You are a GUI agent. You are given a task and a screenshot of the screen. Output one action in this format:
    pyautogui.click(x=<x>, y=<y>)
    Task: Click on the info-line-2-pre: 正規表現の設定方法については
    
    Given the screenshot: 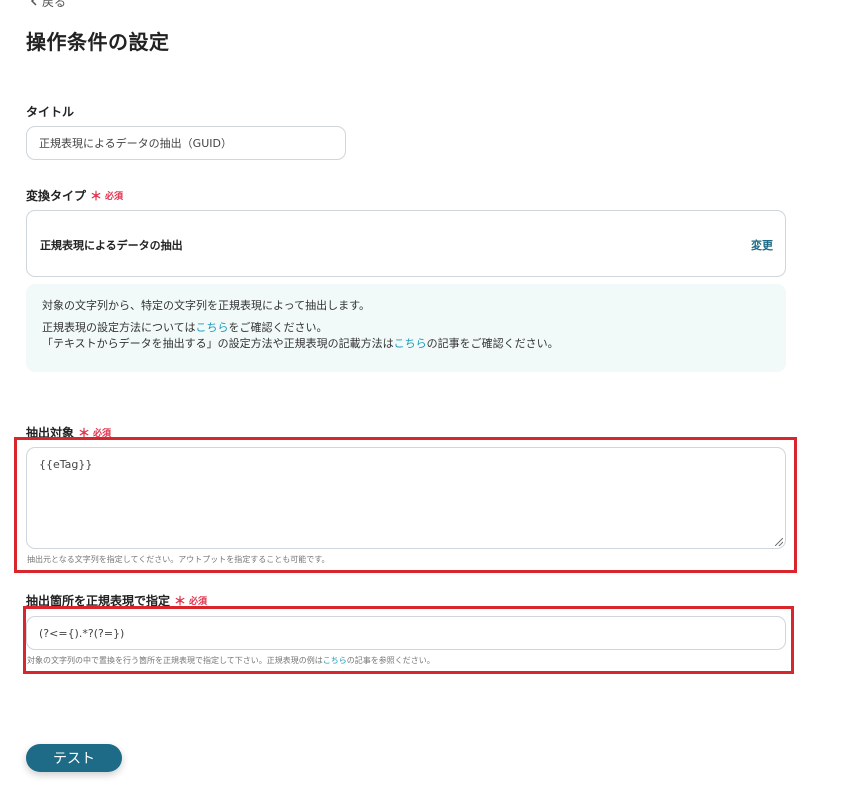 What is the action you would take?
    pyautogui.click(x=119, y=327)
    